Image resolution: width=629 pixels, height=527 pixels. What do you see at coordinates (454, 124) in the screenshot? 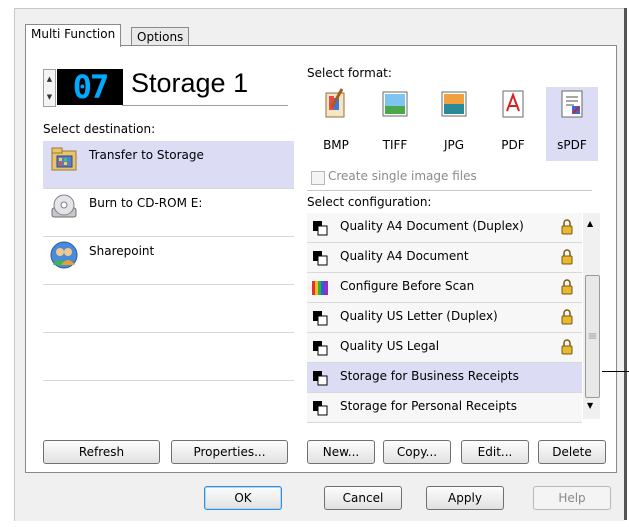
I see `format-jpg: JPG` at bounding box center [454, 124].